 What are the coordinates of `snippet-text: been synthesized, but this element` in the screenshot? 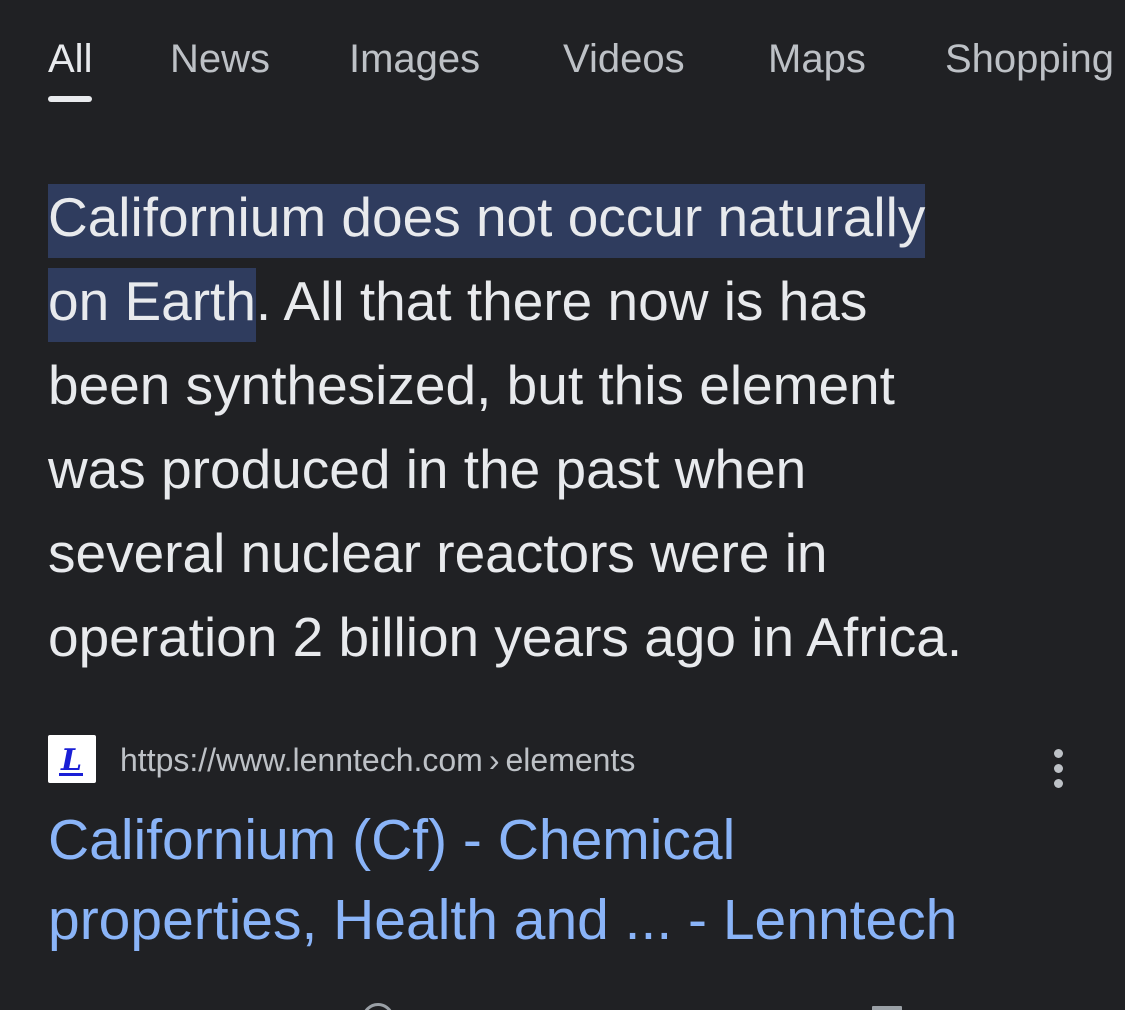 It's located at (471, 385).